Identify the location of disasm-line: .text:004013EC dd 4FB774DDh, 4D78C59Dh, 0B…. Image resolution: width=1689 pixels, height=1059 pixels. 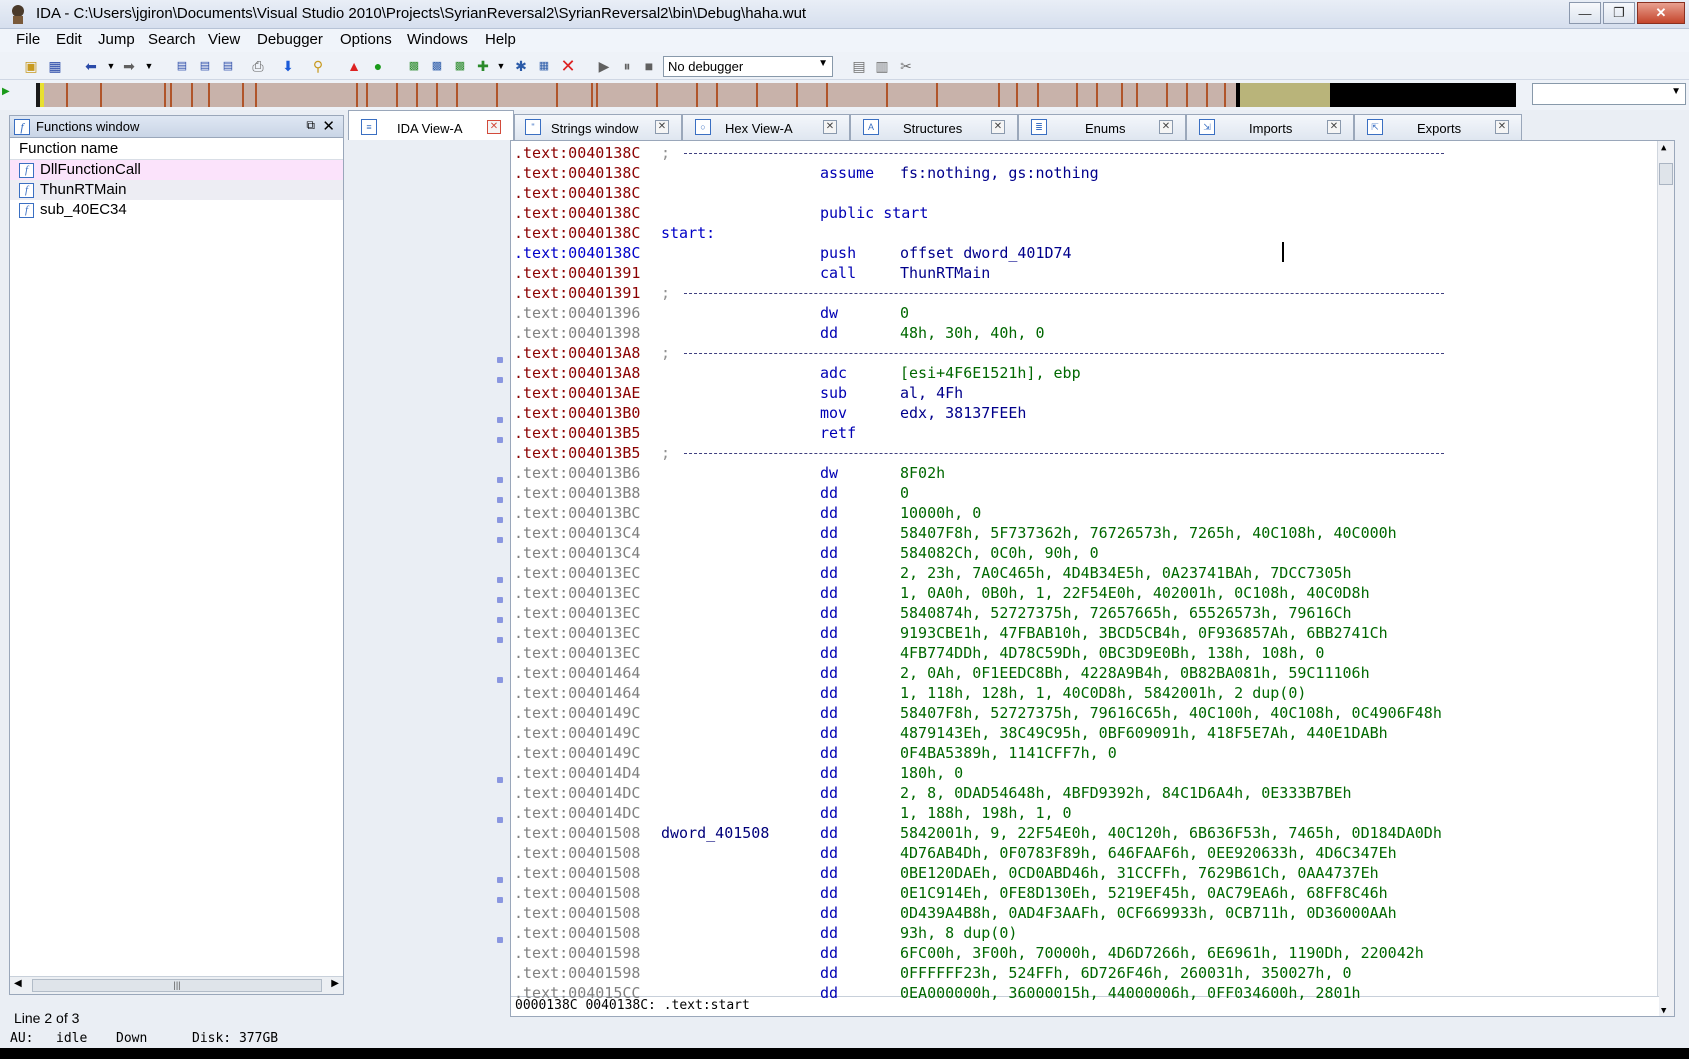
(1085, 653).